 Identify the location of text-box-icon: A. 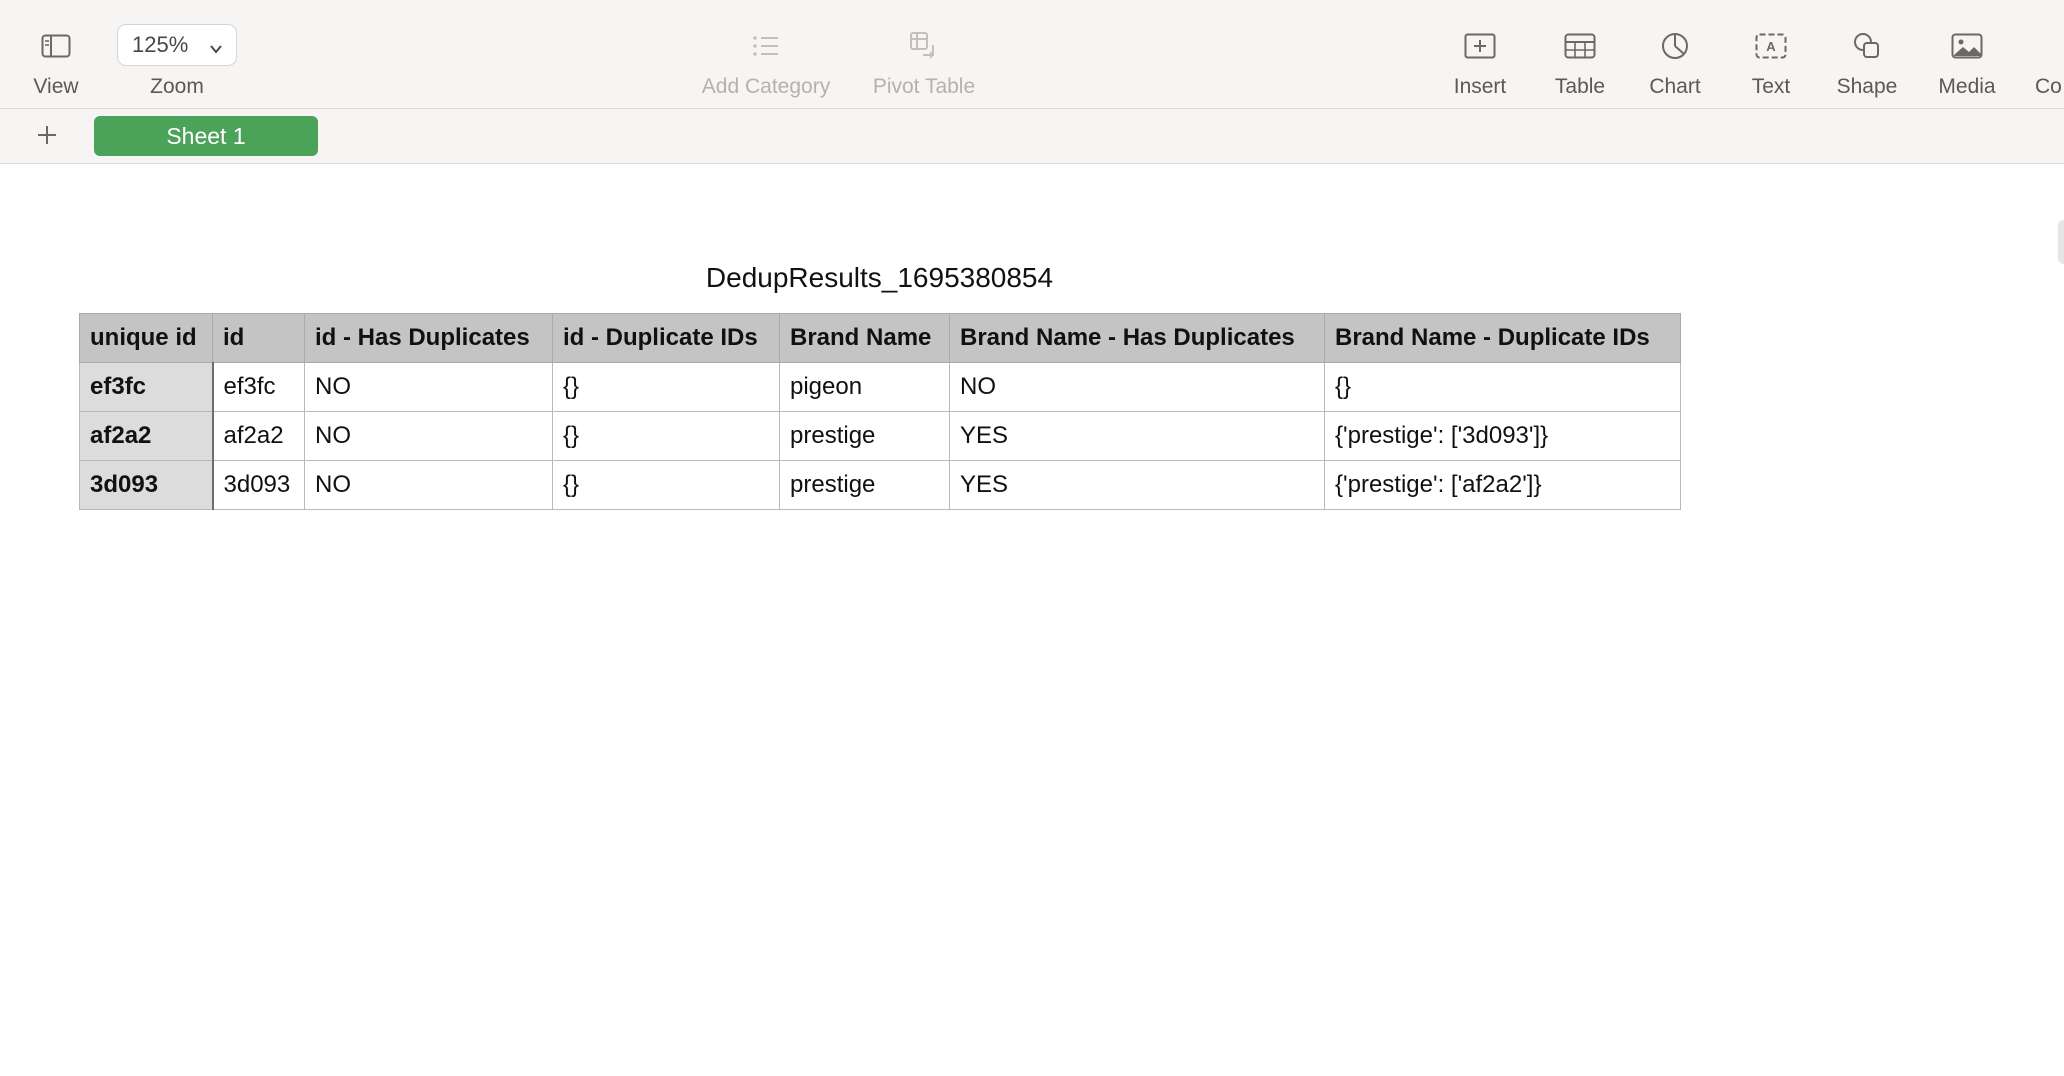
(1771, 46).